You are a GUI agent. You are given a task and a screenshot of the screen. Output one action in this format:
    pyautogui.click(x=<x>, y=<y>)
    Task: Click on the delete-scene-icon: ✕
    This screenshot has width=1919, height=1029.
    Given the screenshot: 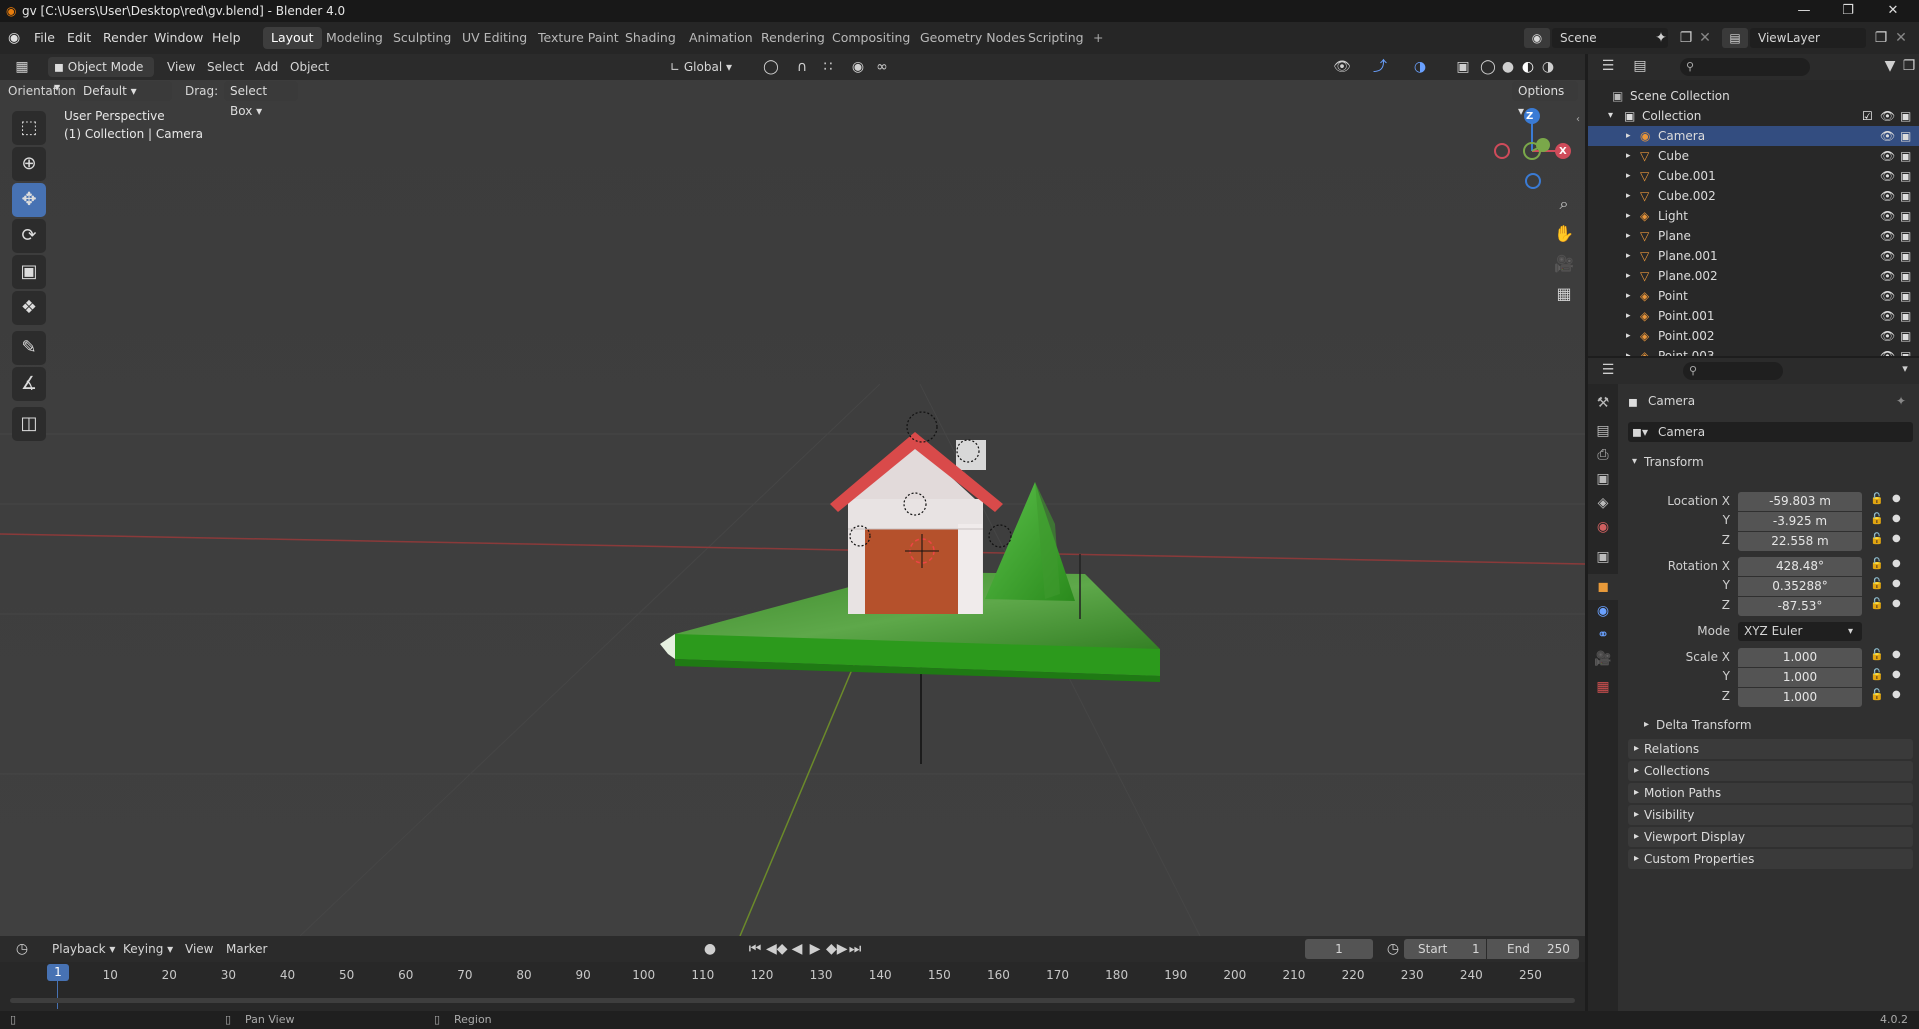 What is the action you would take?
    pyautogui.click(x=1705, y=38)
    